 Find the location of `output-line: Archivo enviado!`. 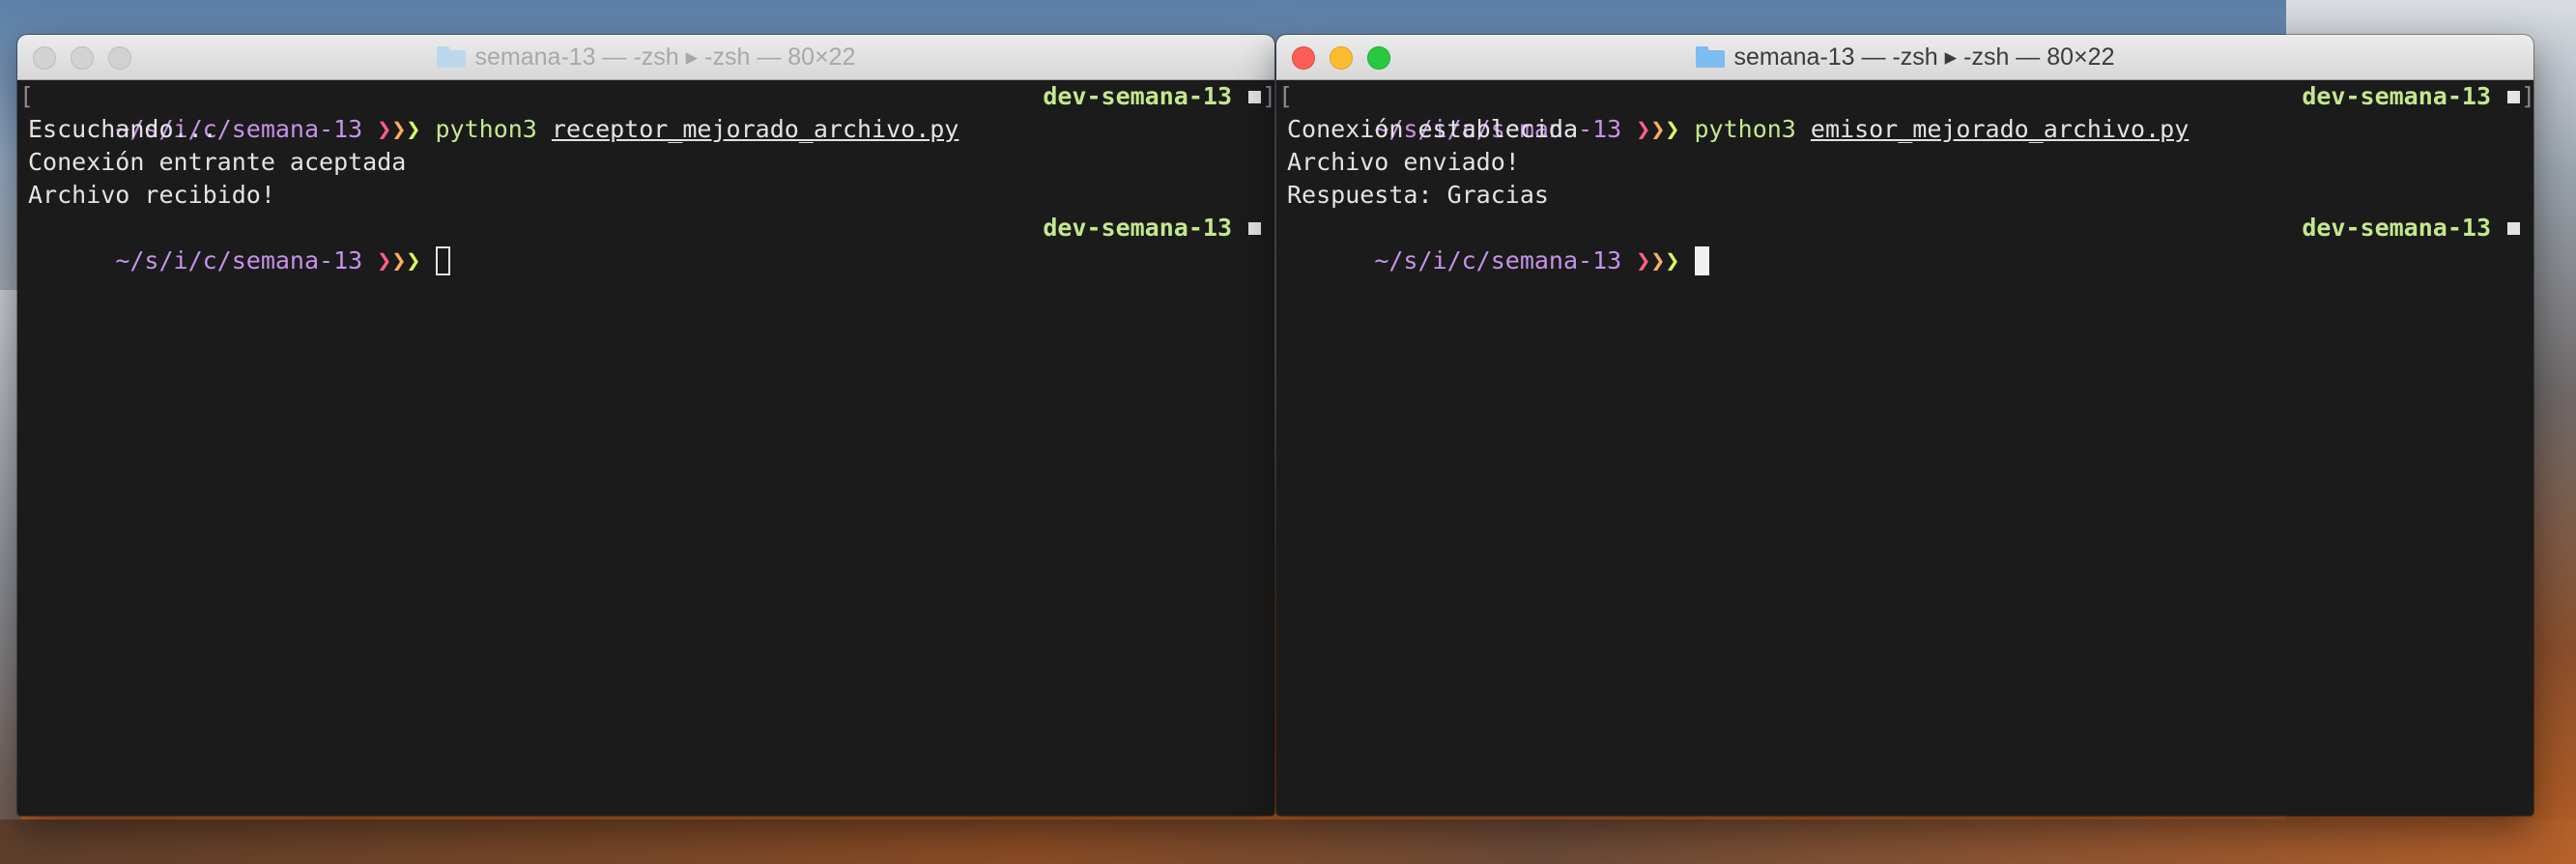

output-line: Archivo enviado! is located at coordinates (1404, 162).